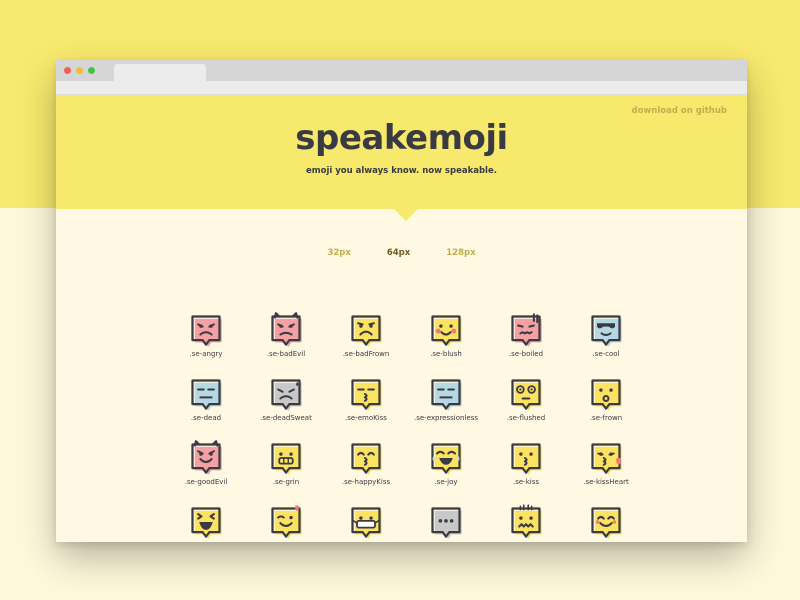  What do you see at coordinates (366, 330) in the screenshot?
I see `bad-frown-emoji-icon` at bounding box center [366, 330].